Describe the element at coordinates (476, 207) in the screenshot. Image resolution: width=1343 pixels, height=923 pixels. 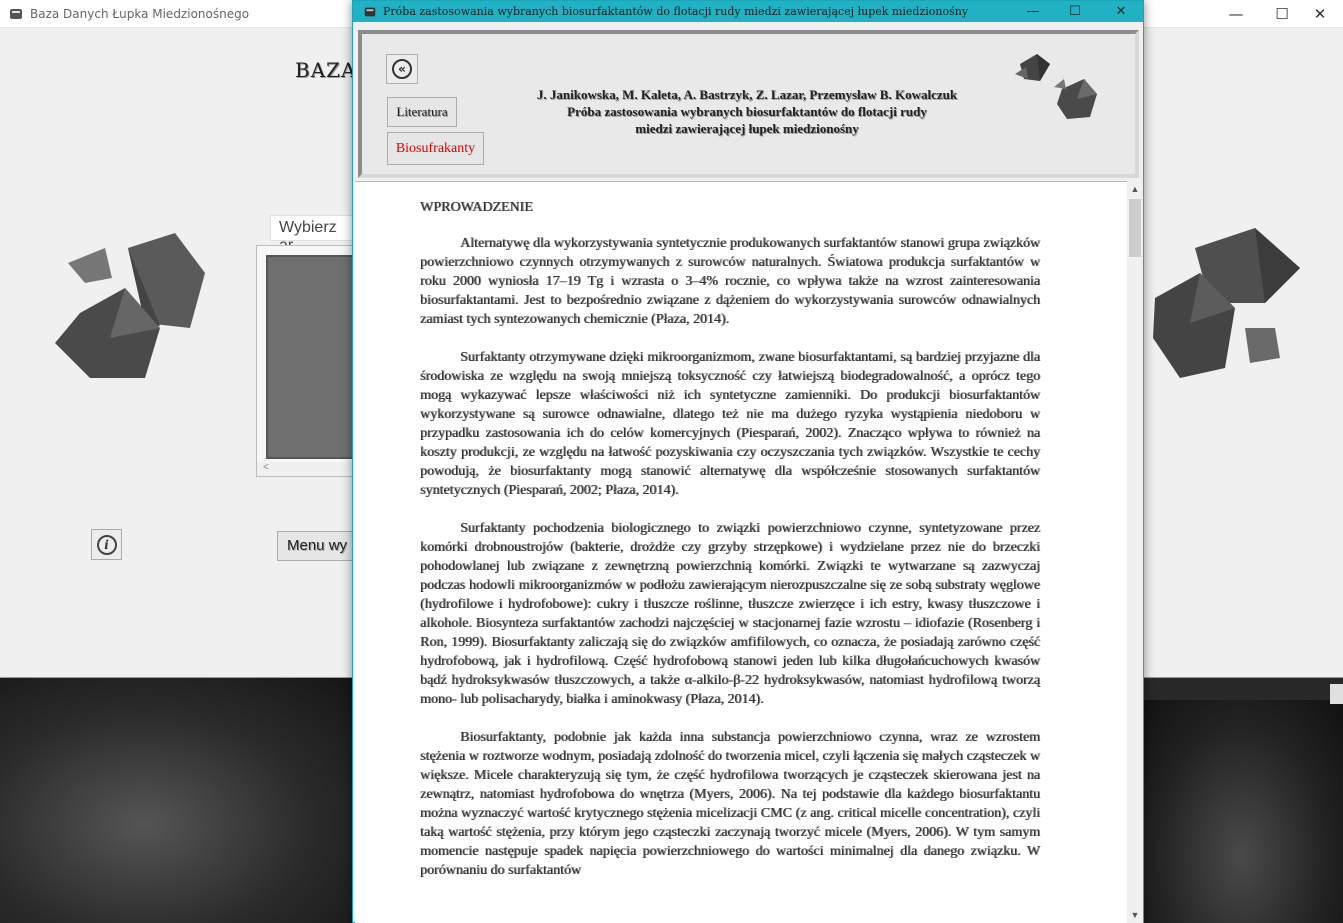
I see `section-heading: WPROWADZENIE` at that location.